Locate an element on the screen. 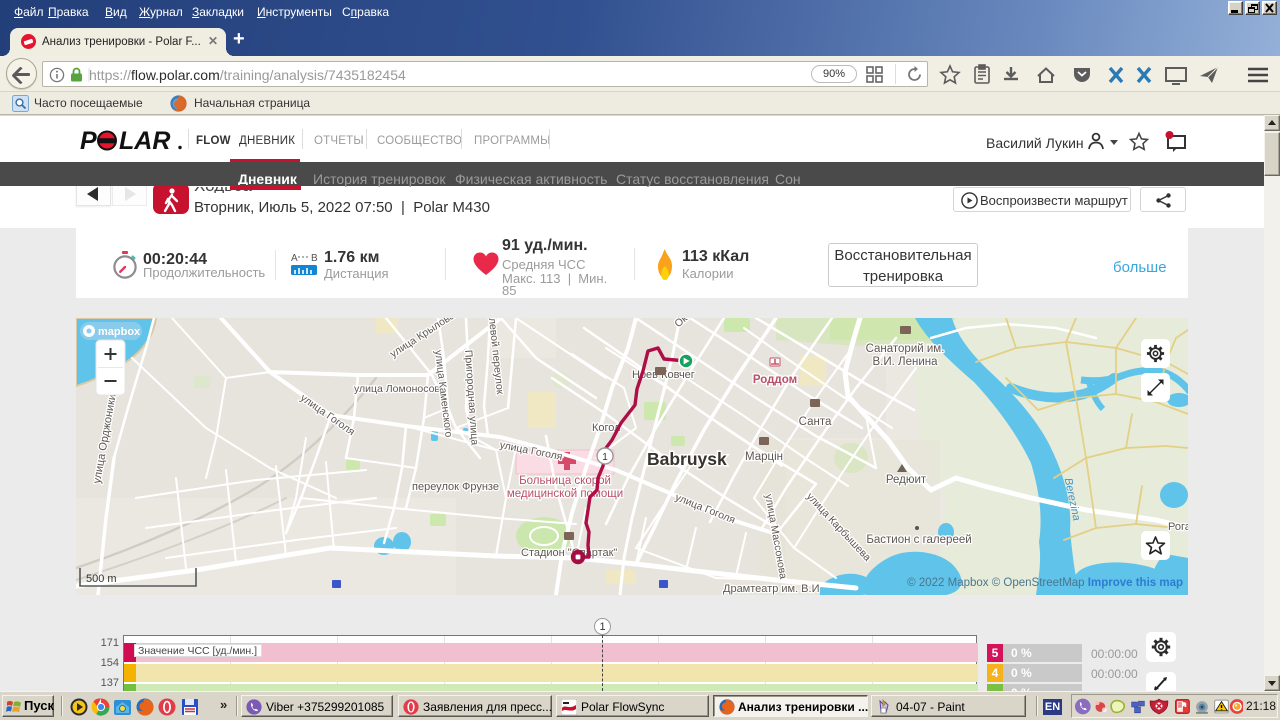 The height and width of the screenshot is (720, 1280). svg-text: В.И. Ленина is located at coordinates (906, 362).